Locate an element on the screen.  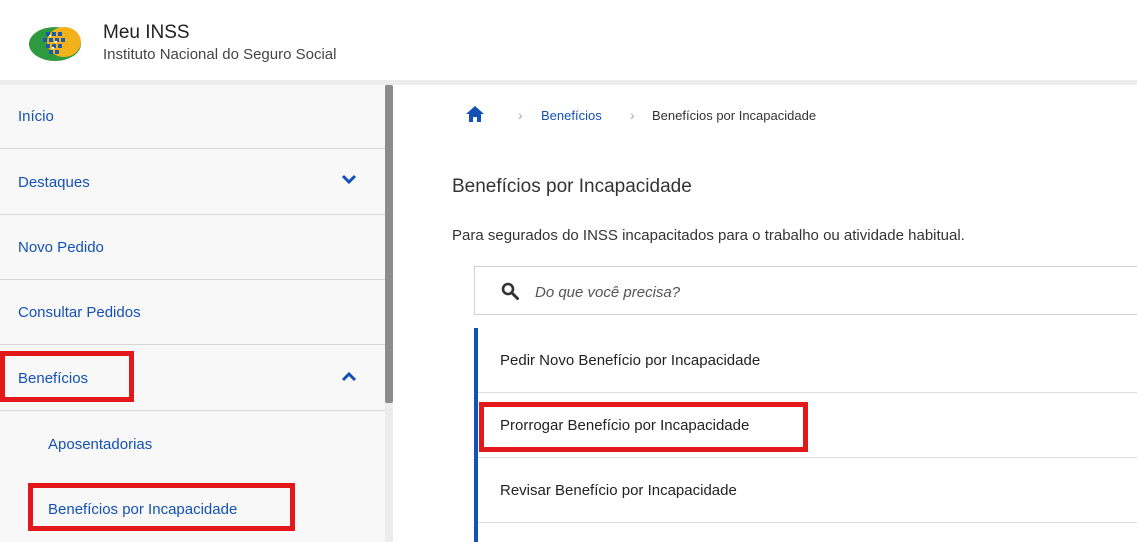
breadcrumb-current: Benefícios por Incapacidade is located at coordinates (734, 115).